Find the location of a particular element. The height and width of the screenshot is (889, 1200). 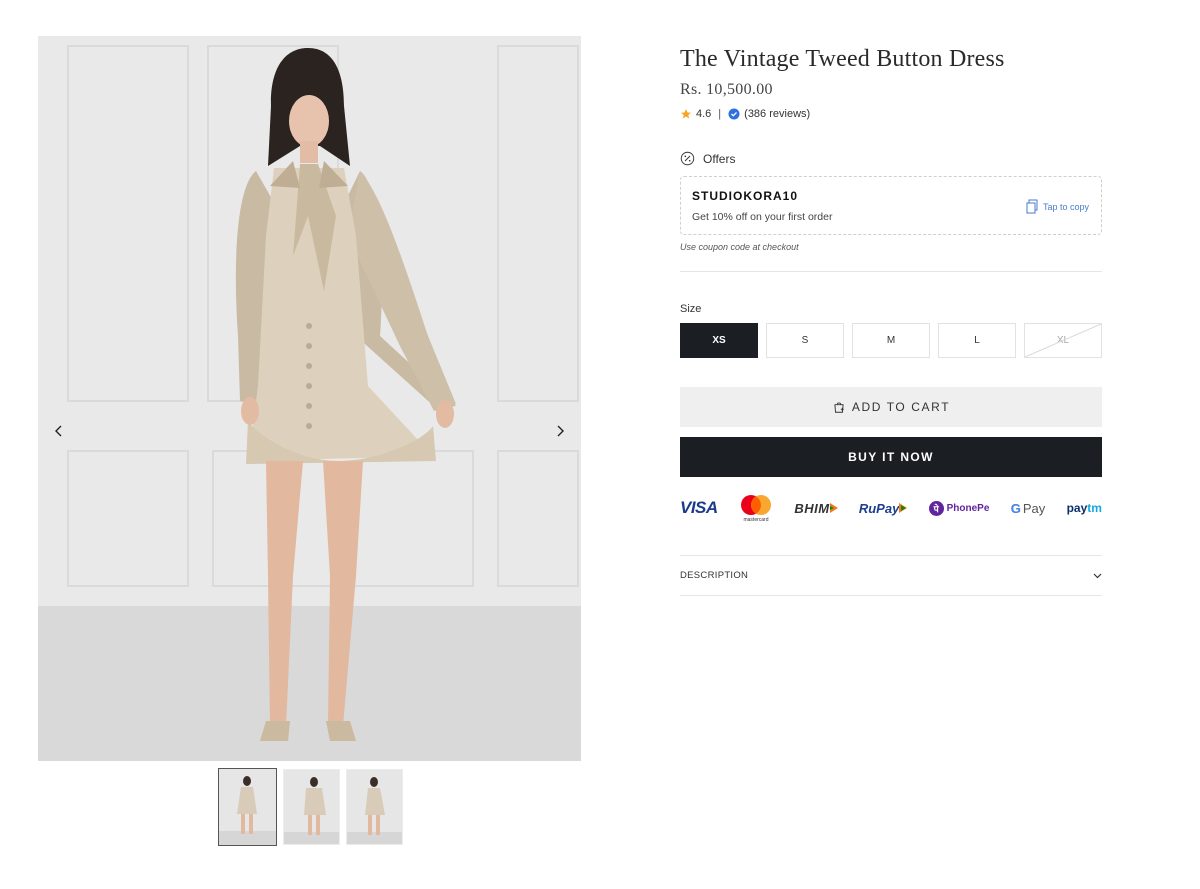

size-option-label: S is located at coordinates (805, 340).